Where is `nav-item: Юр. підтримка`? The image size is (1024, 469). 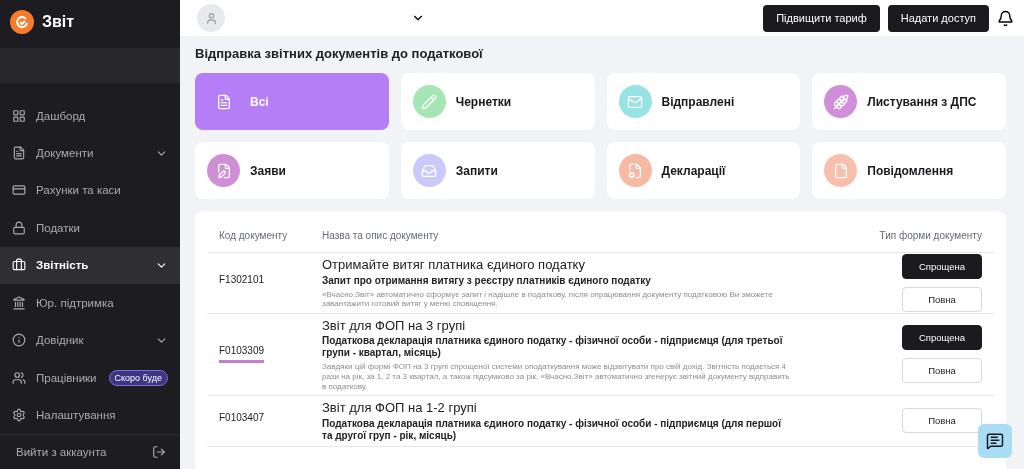
nav-item: Юр. підтримка is located at coordinates (90, 303).